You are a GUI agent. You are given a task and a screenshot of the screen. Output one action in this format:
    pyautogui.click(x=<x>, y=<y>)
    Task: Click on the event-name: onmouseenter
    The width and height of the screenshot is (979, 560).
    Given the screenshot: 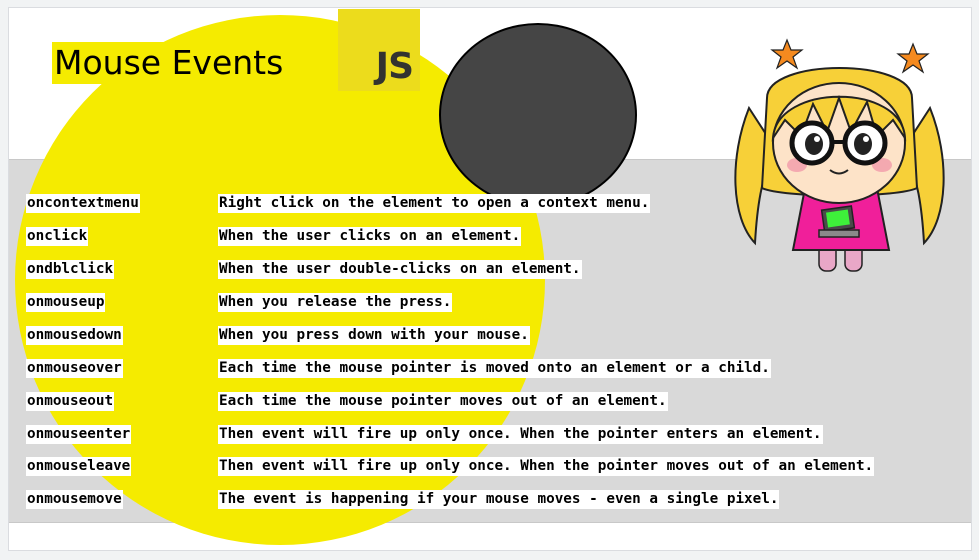 What is the action you would take?
    pyautogui.click(x=79, y=434)
    